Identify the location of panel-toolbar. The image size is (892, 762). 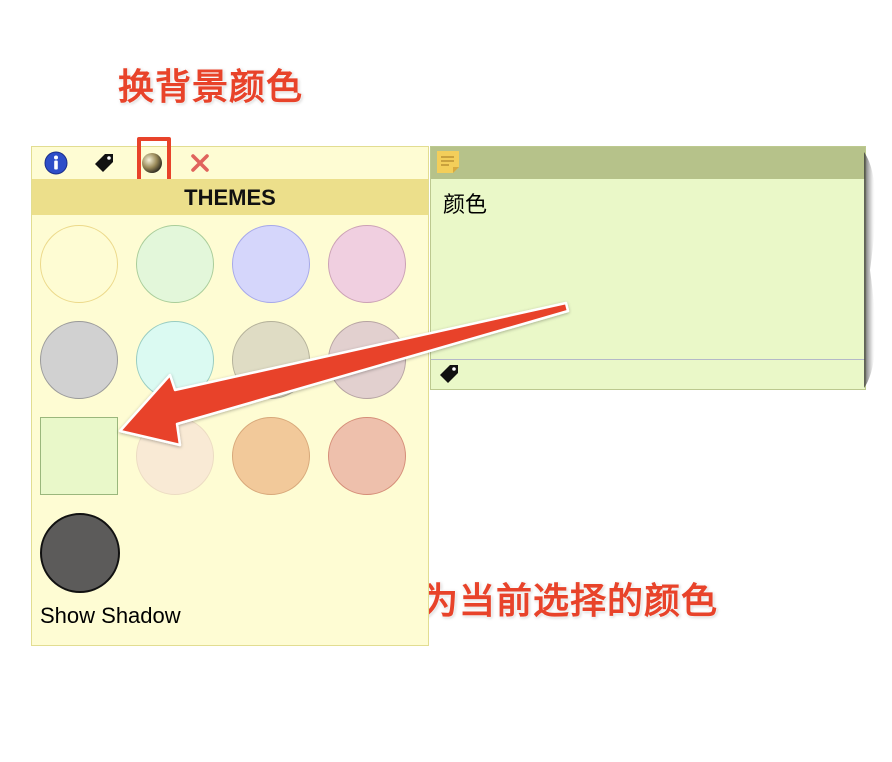
(230, 161).